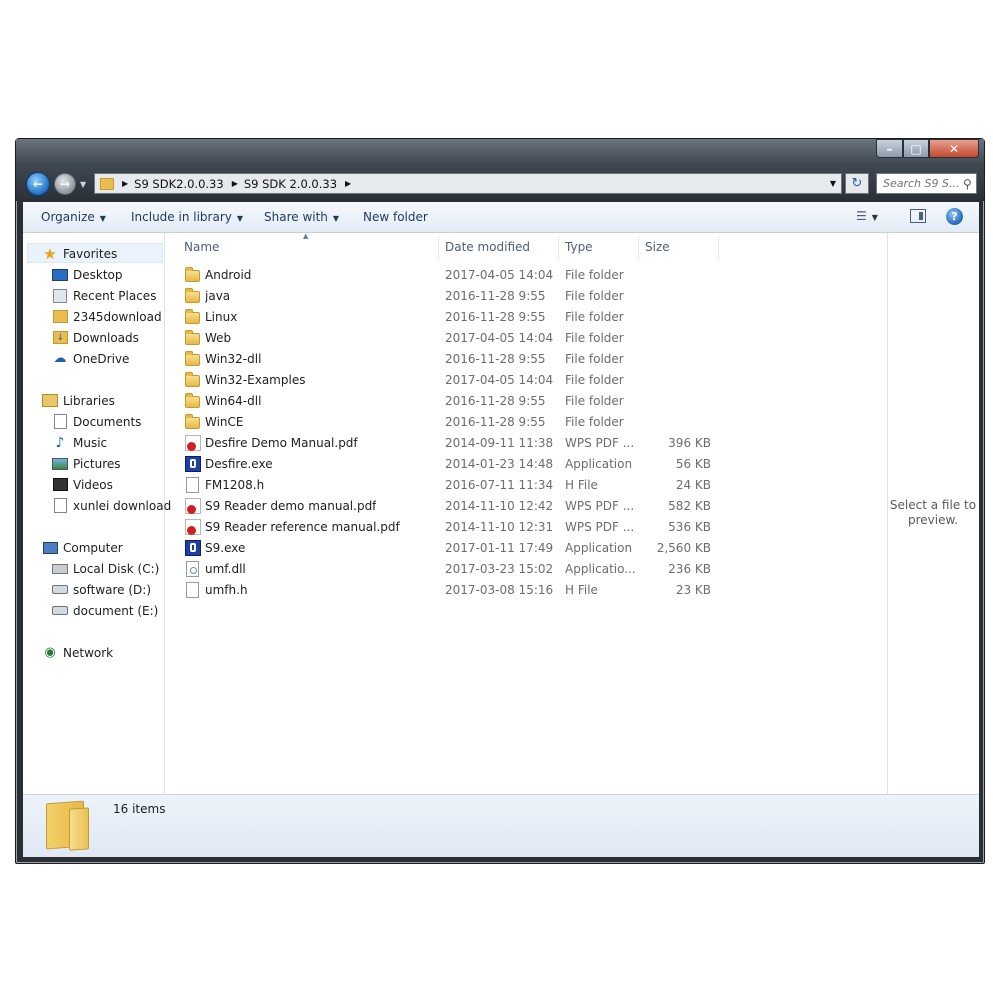 The image size is (993, 993). I want to click on file-date-modified: 2017-04-05 14:04, so click(499, 338).